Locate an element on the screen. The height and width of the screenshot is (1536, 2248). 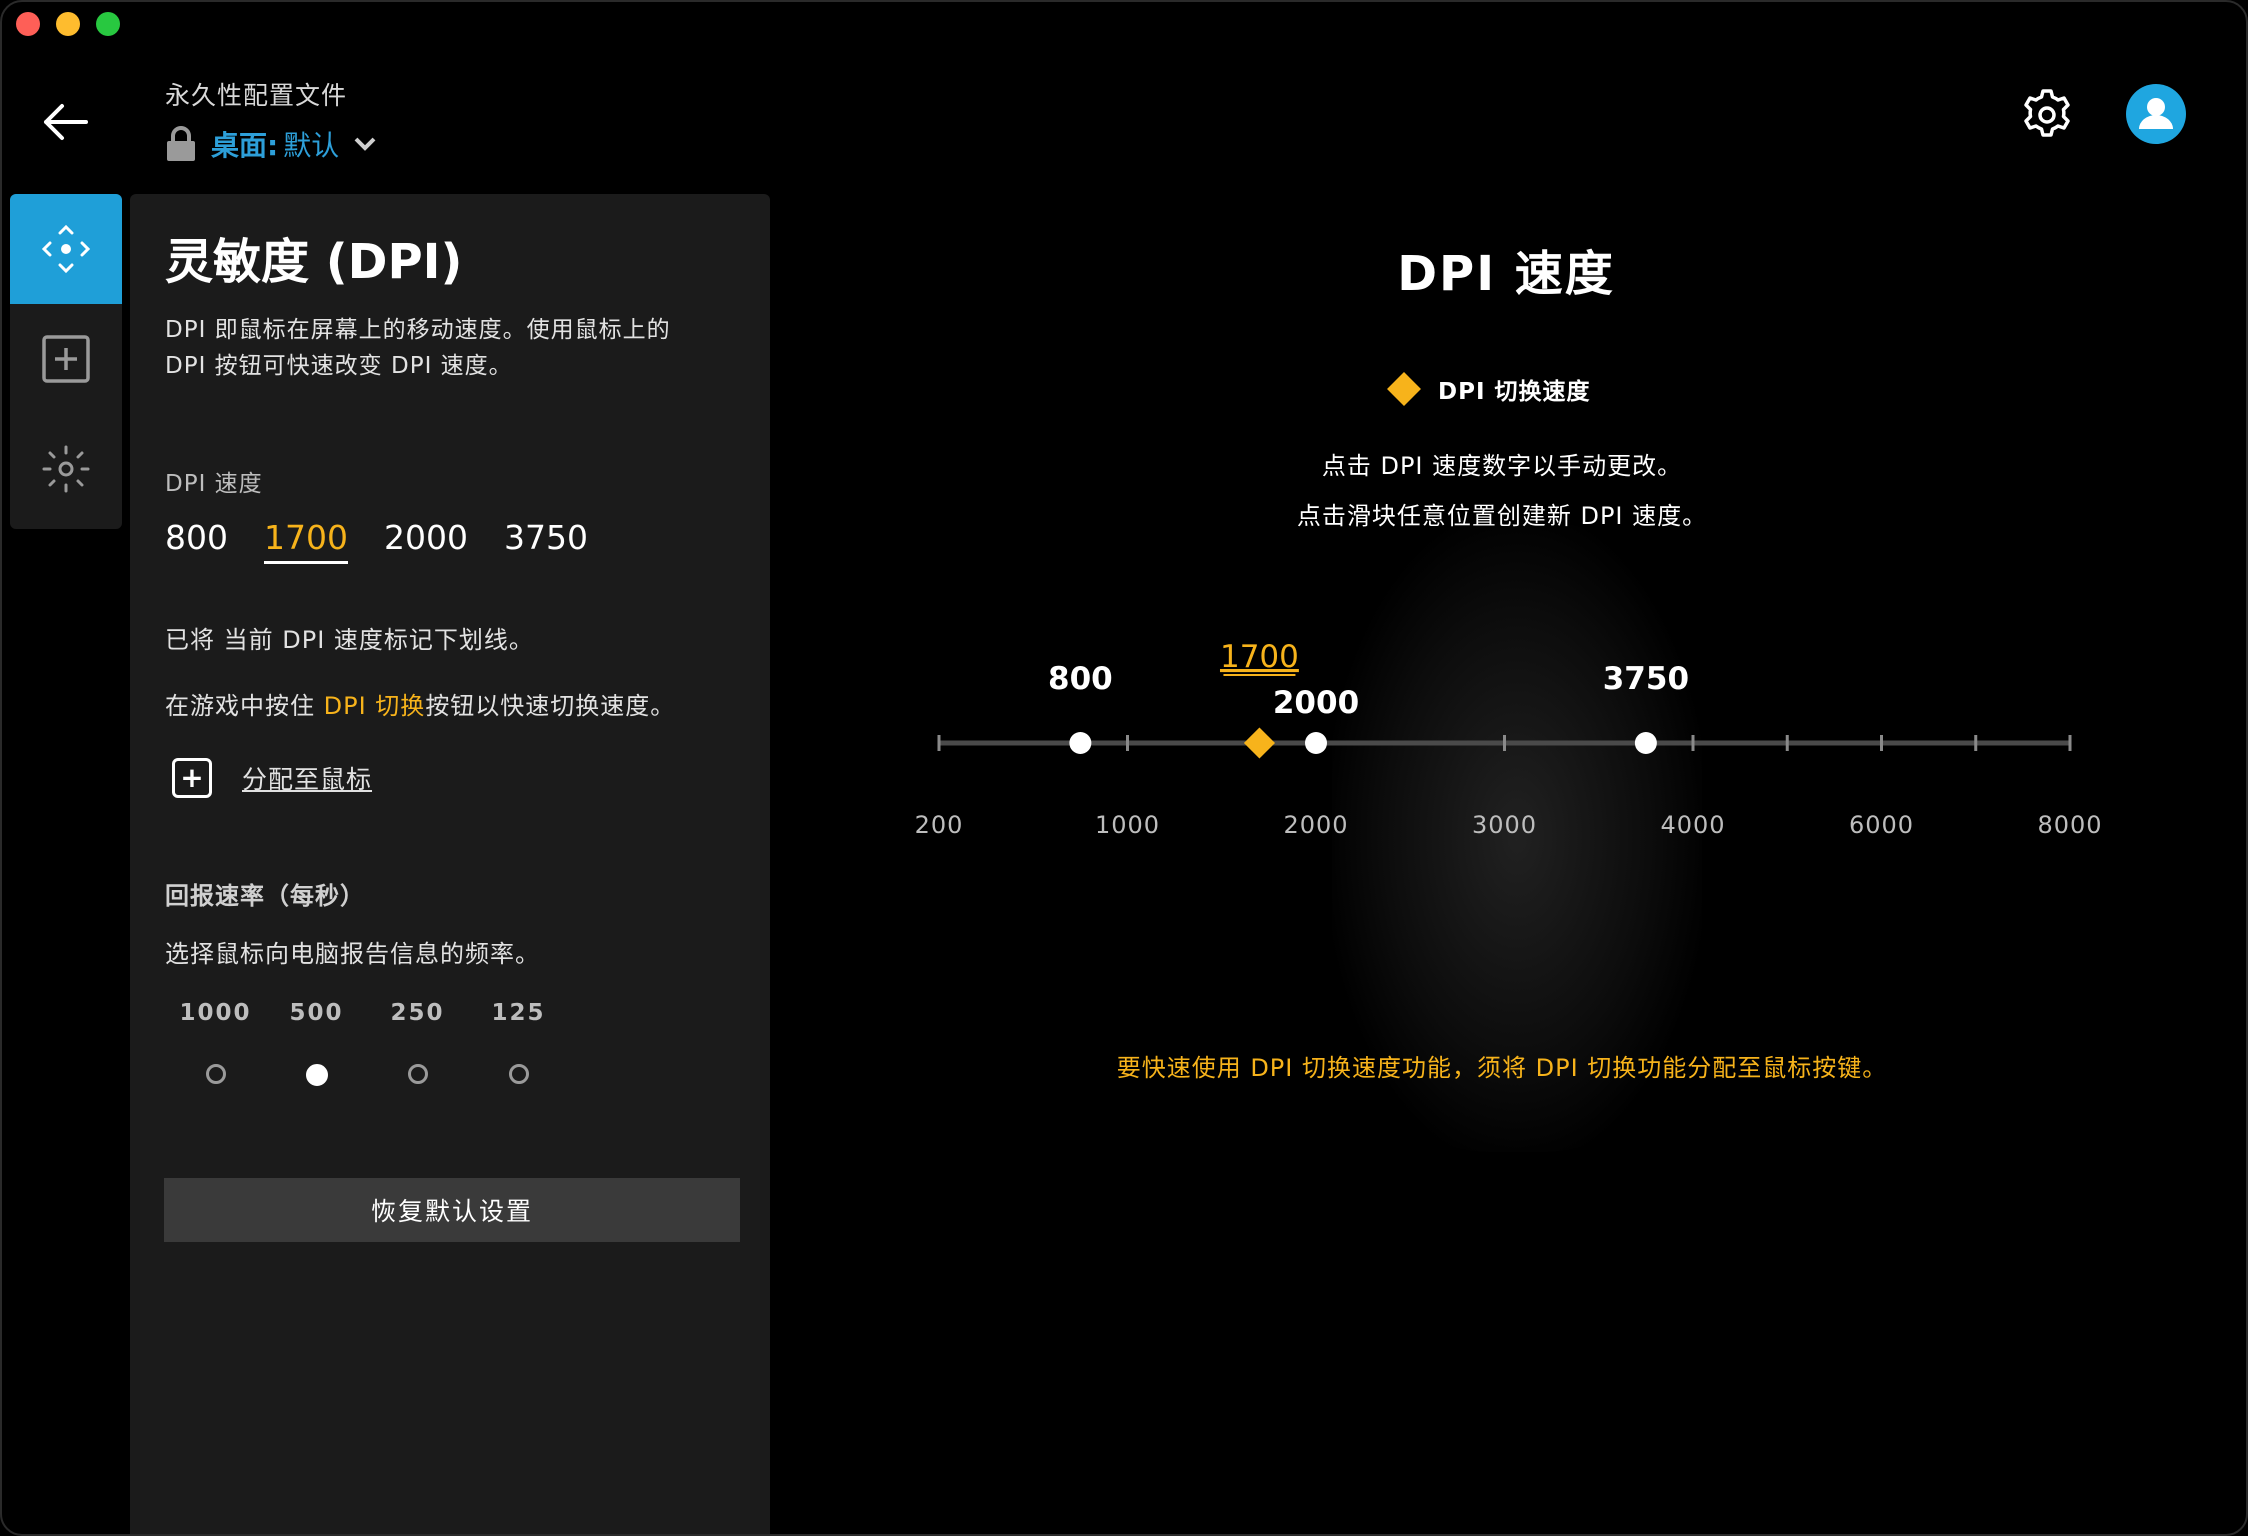
user-avatar-icon is located at coordinates (2156, 113).